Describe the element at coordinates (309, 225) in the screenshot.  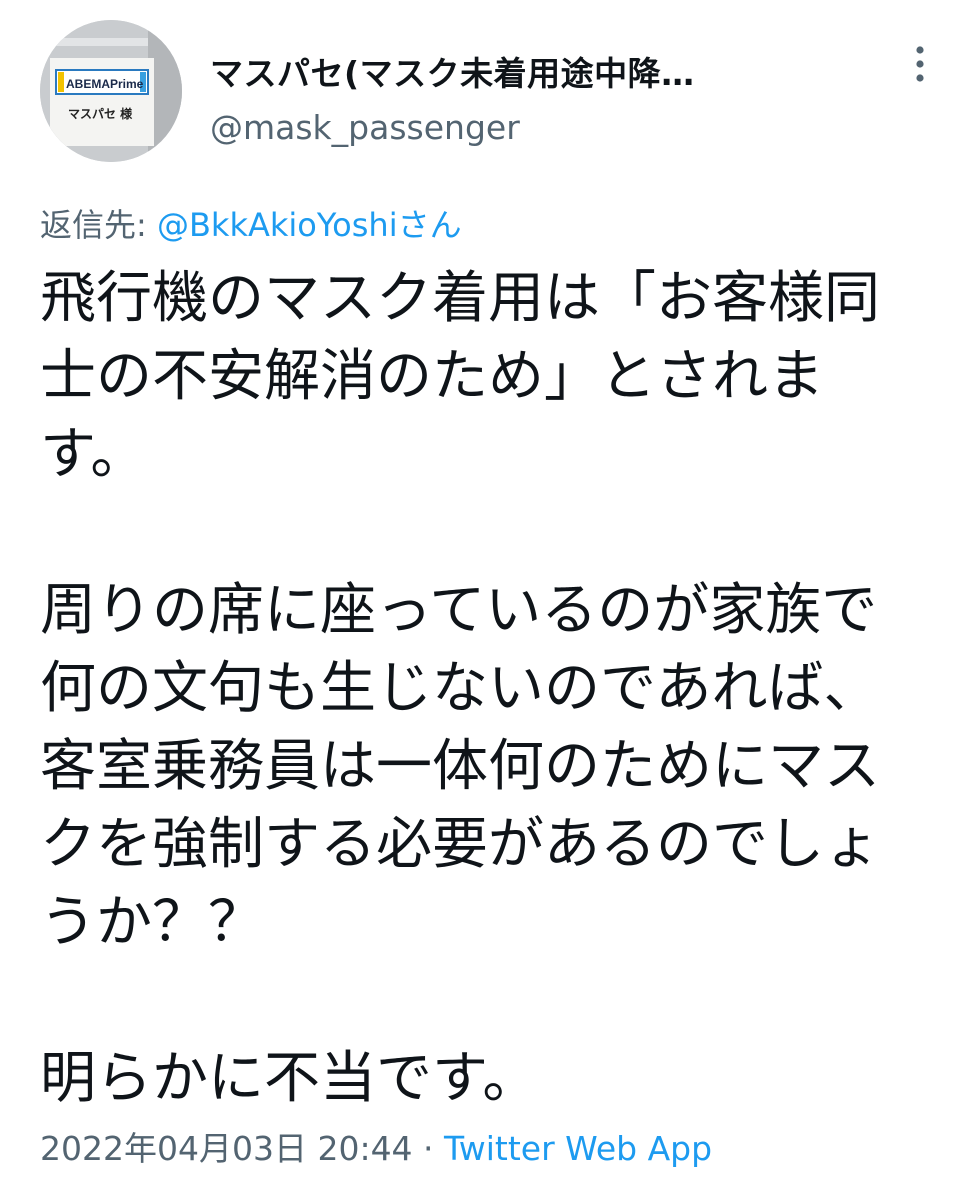
I see `reply-mention-link: @BkkAkioYoshiさん` at that location.